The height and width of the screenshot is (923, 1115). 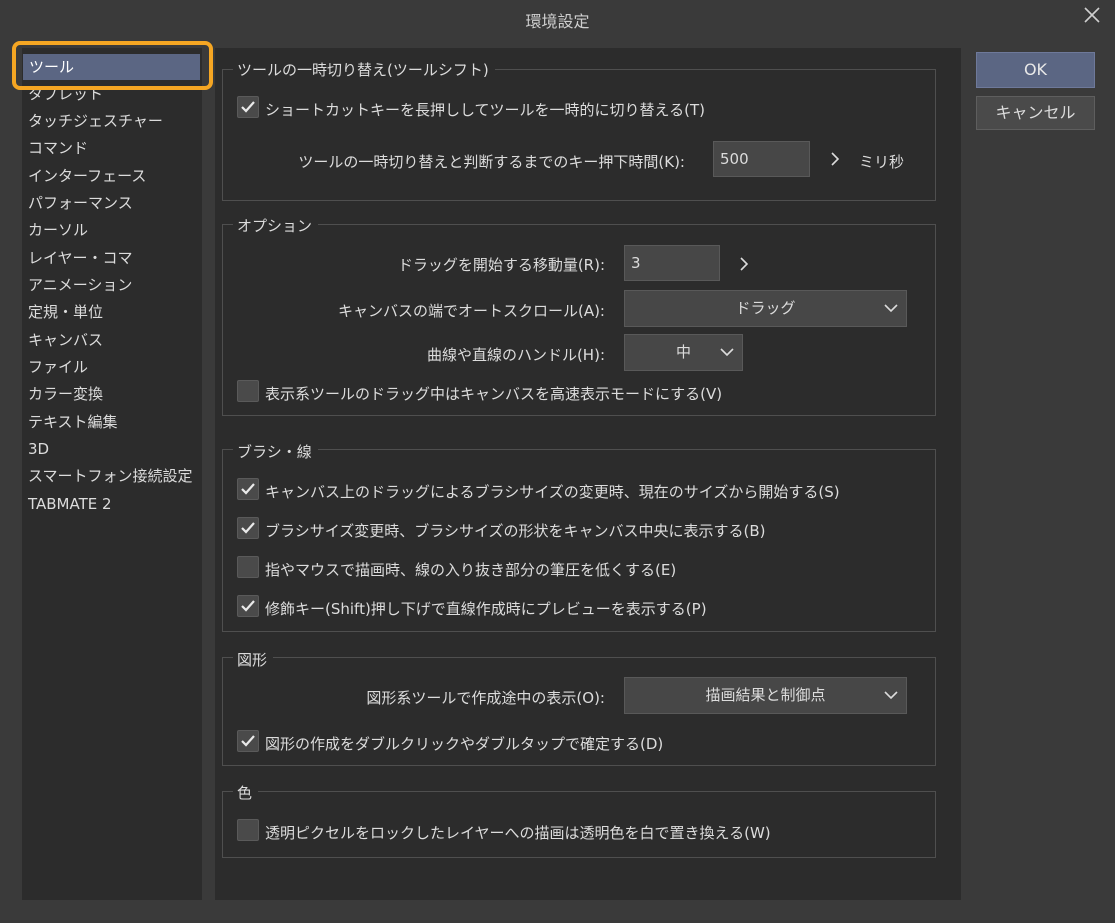 What do you see at coordinates (246, 792) in the screenshot?
I see `group-title-color: 色` at bounding box center [246, 792].